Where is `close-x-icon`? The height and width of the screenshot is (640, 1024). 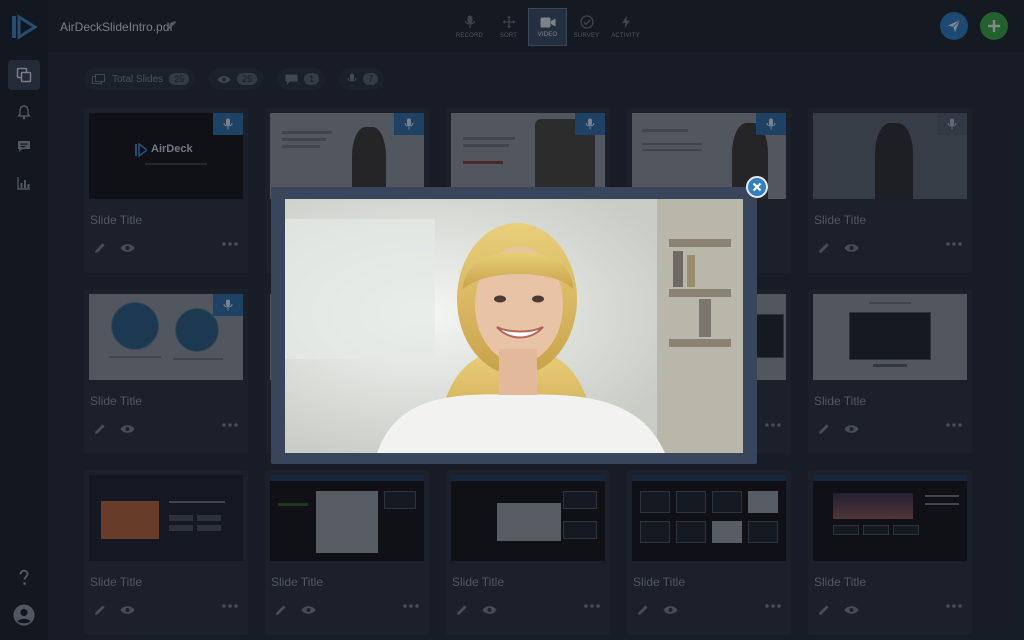 close-x-icon is located at coordinates (757, 187).